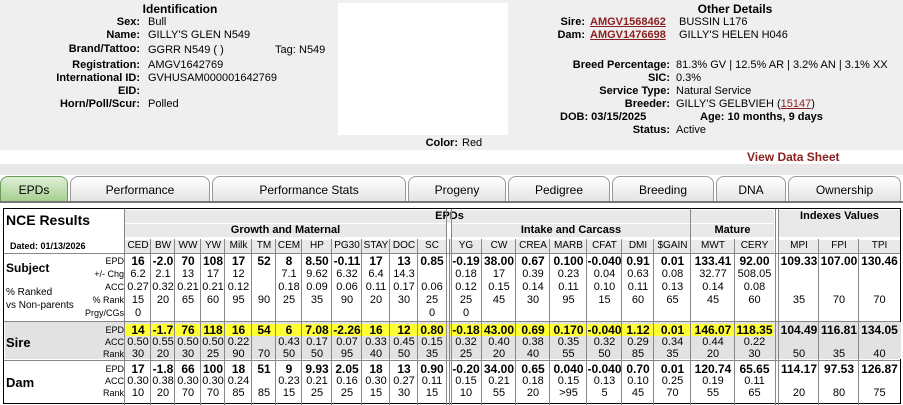 Image resolution: width=903 pixels, height=405 pixels. What do you see at coordinates (638, 246) in the screenshot?
I see `col-header-dmi: DMI` at bounding box center [638, 246].